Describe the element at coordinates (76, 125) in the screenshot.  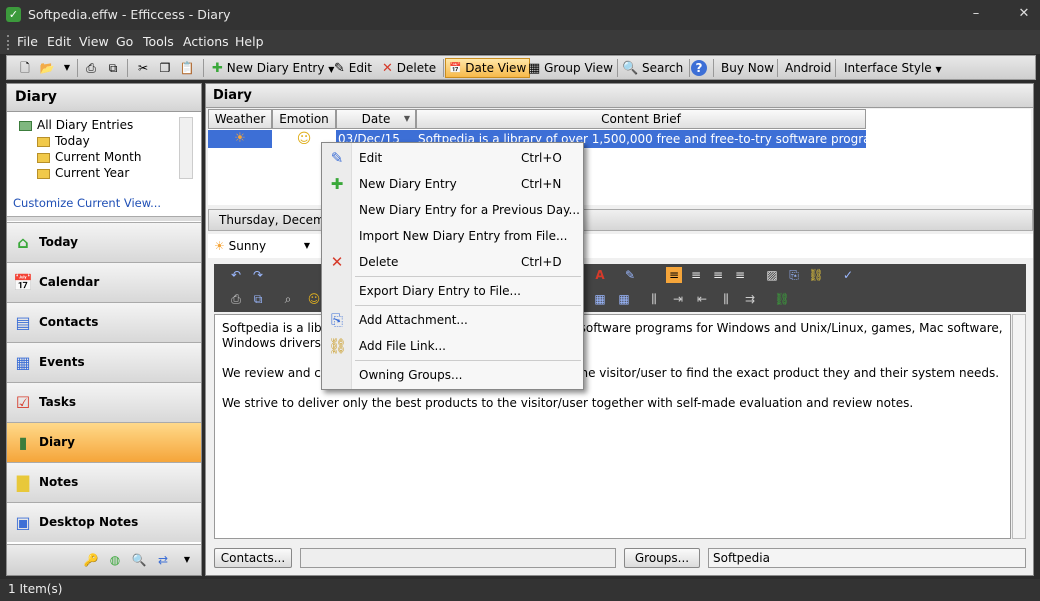
I see `tree-item-all-entries: All Diary Entries` at that location.